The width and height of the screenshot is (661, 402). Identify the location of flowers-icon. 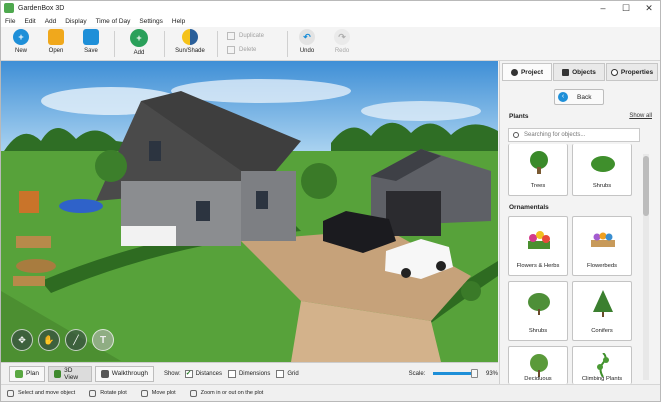
(539, 240).